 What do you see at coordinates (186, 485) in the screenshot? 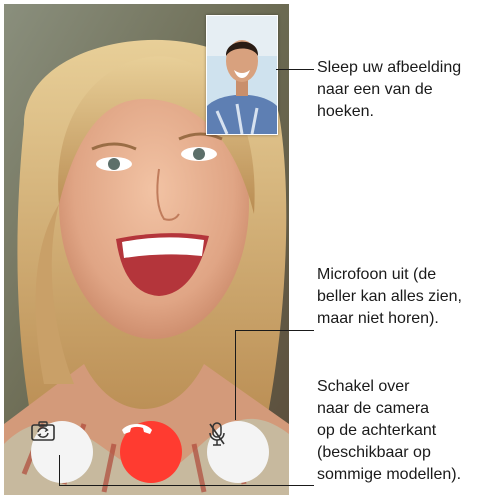
I see `callout-line-flip-h` at bounding box center [186, 485].